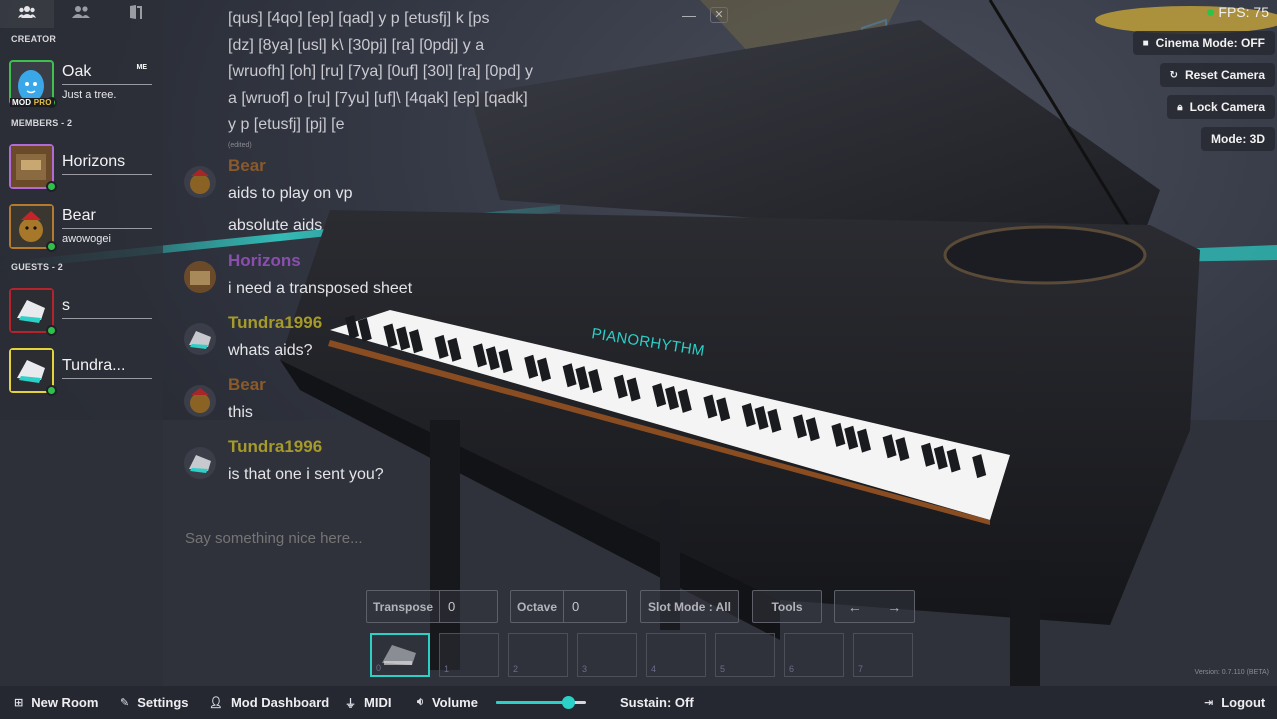 This screenshot has width=1277, height=719. I want to click on user-row-s: s, so click(81, 310).